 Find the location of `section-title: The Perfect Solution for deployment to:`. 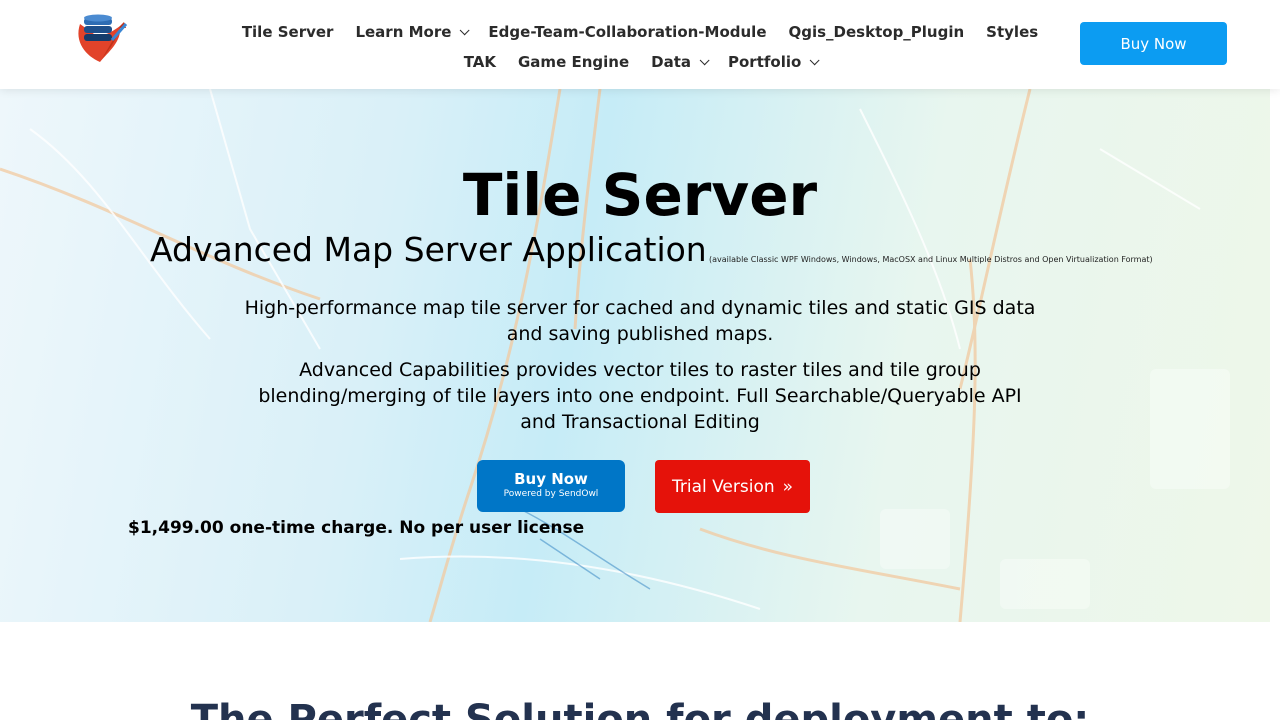

section-title: The Perfect Solution for deployment to: is located at coordinates (640, 708).